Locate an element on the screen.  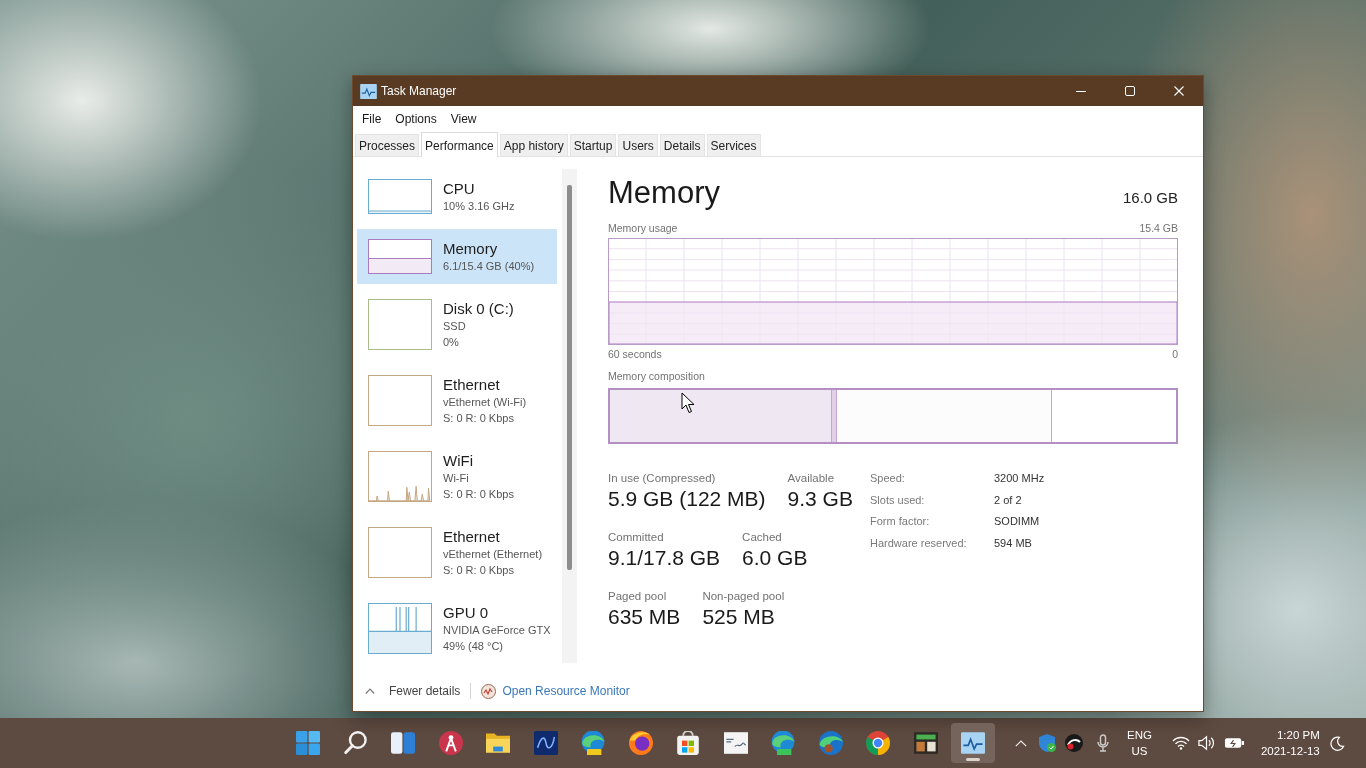
panel-heading: Memory is located at coordinates (664, 193).